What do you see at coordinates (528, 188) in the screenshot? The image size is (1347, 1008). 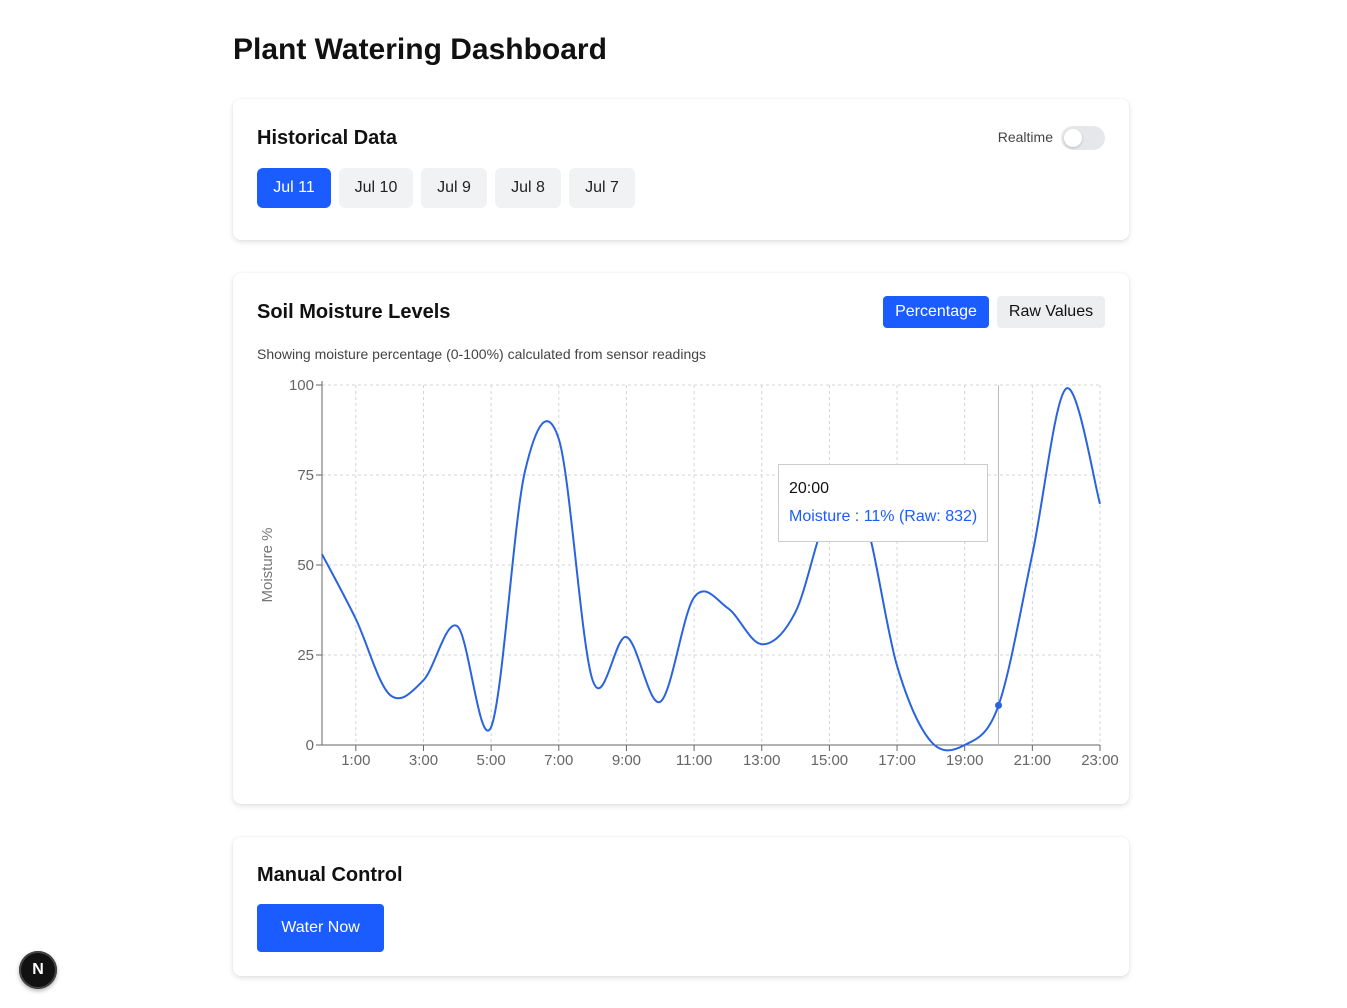 I see `date-button-jul-8: Jul 8` at bounding box center [528, 188].